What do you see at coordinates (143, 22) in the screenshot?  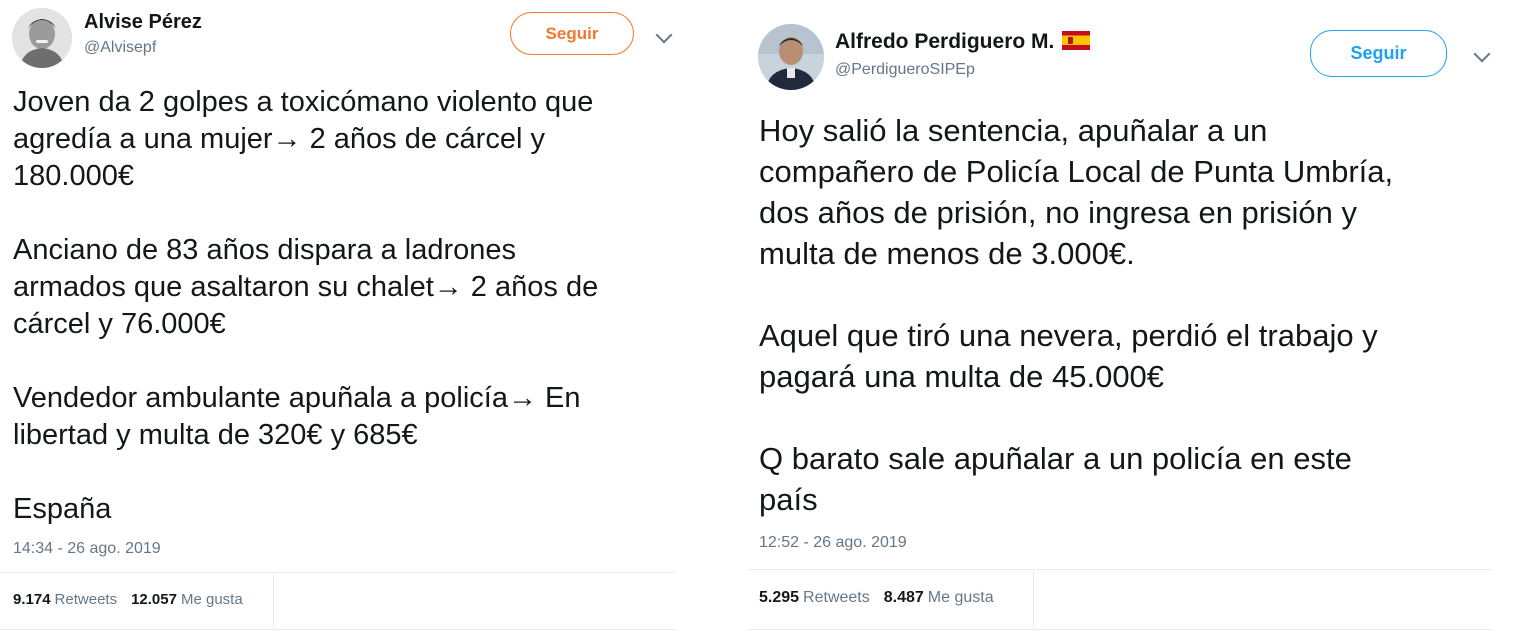 I see `display-name: Alvise Pérez` at bounding box center [143, 22].